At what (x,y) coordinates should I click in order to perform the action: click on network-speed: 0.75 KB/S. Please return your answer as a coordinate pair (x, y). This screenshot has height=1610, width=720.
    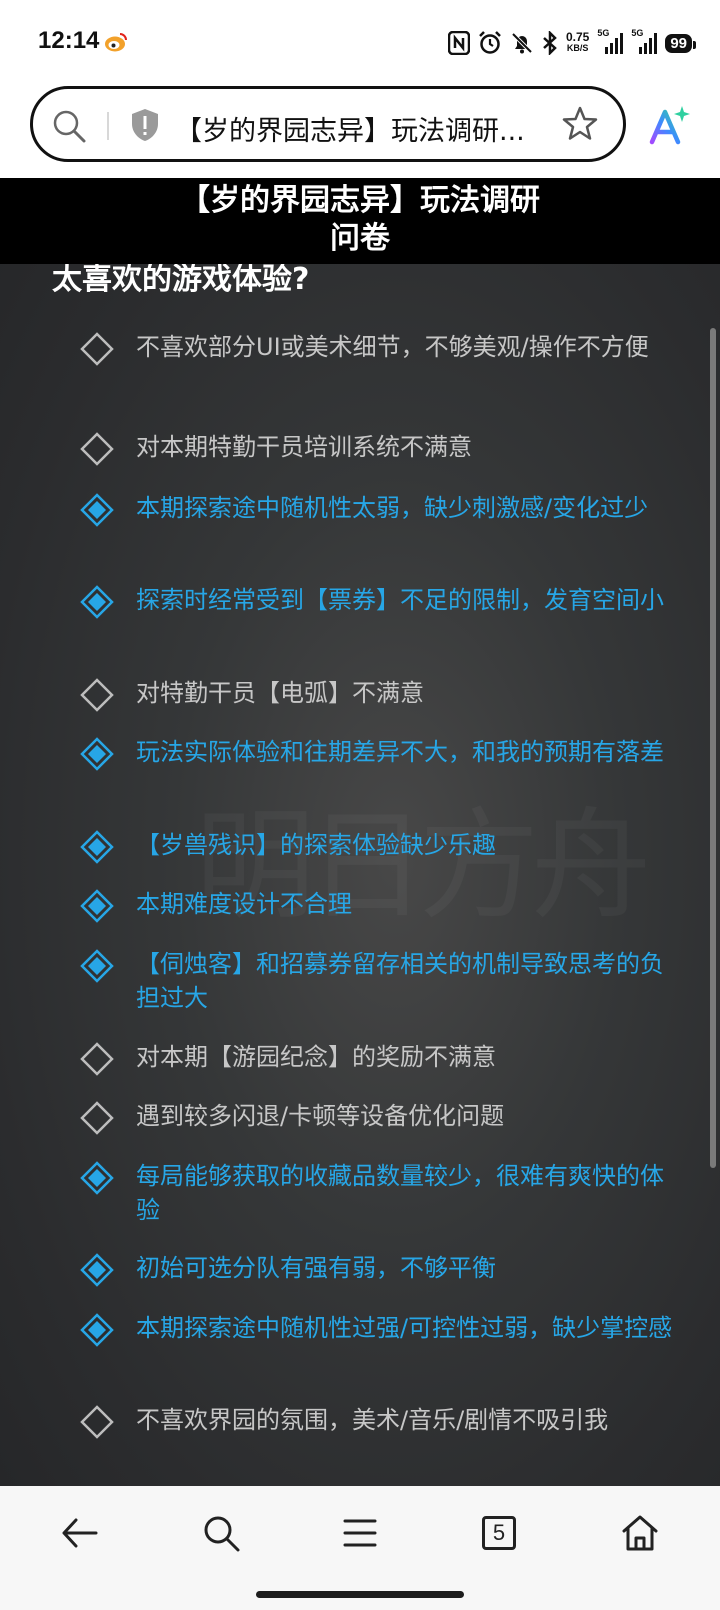
    Looking at the image, I should click on (577, 41).